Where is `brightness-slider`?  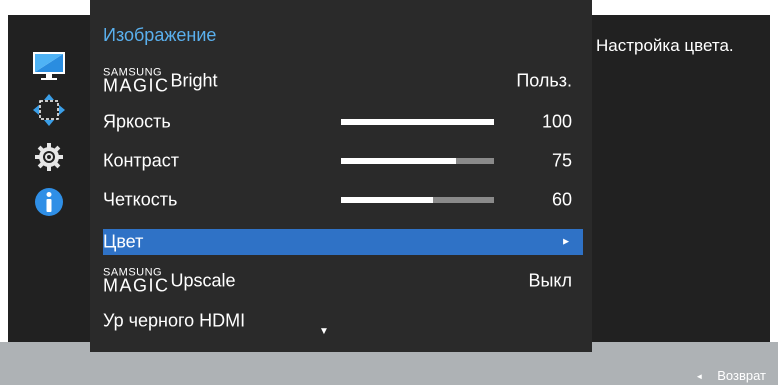
brightness-slider is located at coordinates (417, 121).